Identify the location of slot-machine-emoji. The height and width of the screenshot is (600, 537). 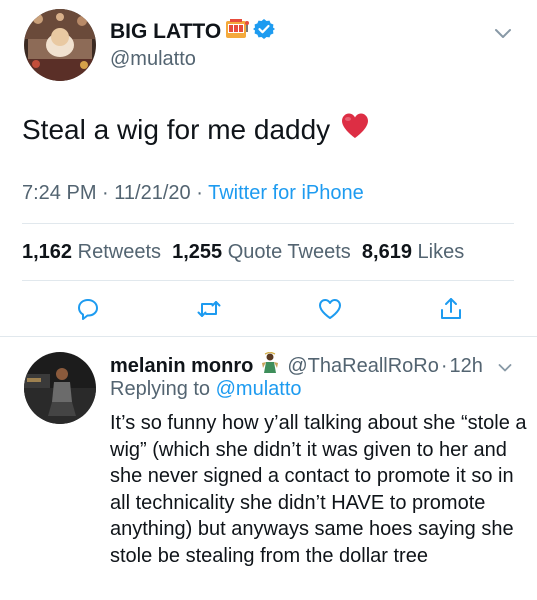
(237, 32).